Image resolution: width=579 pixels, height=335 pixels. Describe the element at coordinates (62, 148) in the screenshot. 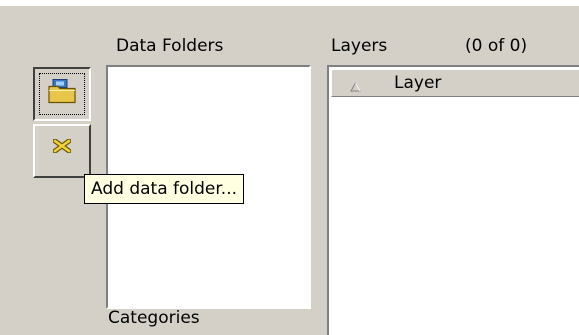

I see `remove-x-icon` at that location.